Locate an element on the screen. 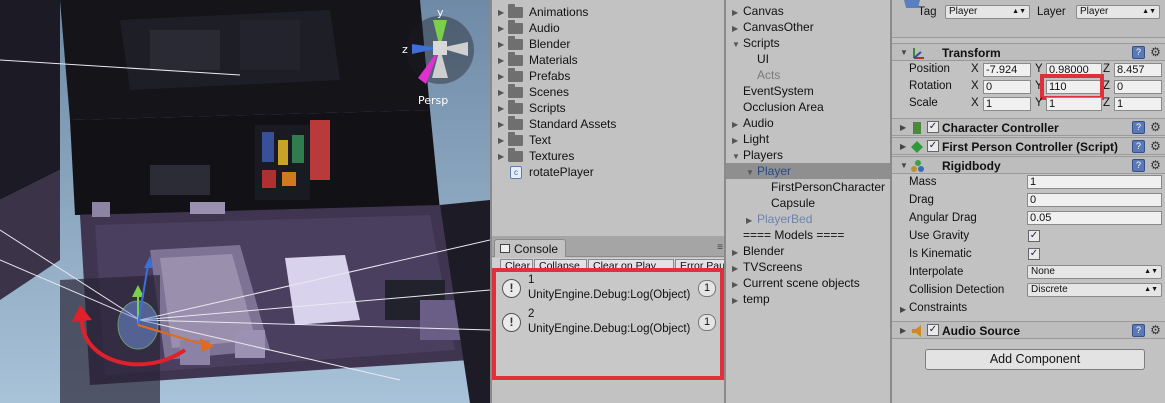  project-folder: ▶ Text is located at coordinates (524, 139).